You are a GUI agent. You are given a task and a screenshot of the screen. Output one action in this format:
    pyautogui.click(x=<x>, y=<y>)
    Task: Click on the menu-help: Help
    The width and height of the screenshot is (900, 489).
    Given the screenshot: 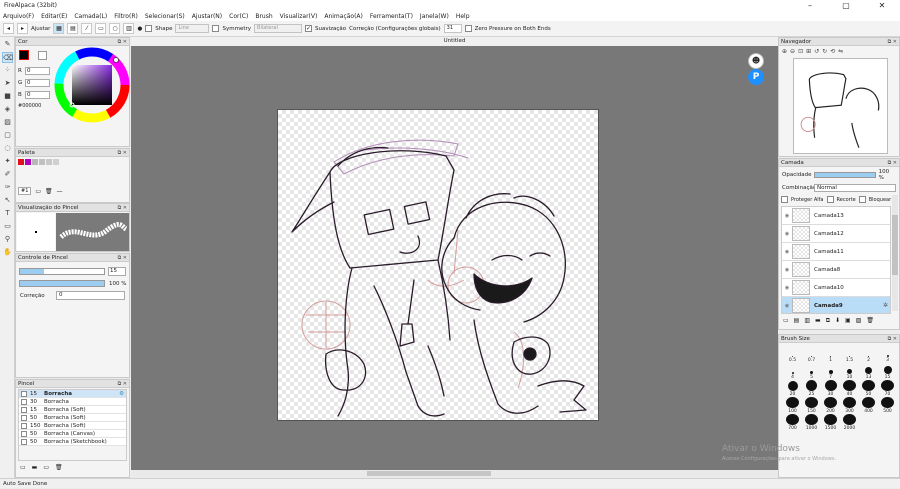 What is the action you would take?
    pyautogui.click(x=463, y=16)
    